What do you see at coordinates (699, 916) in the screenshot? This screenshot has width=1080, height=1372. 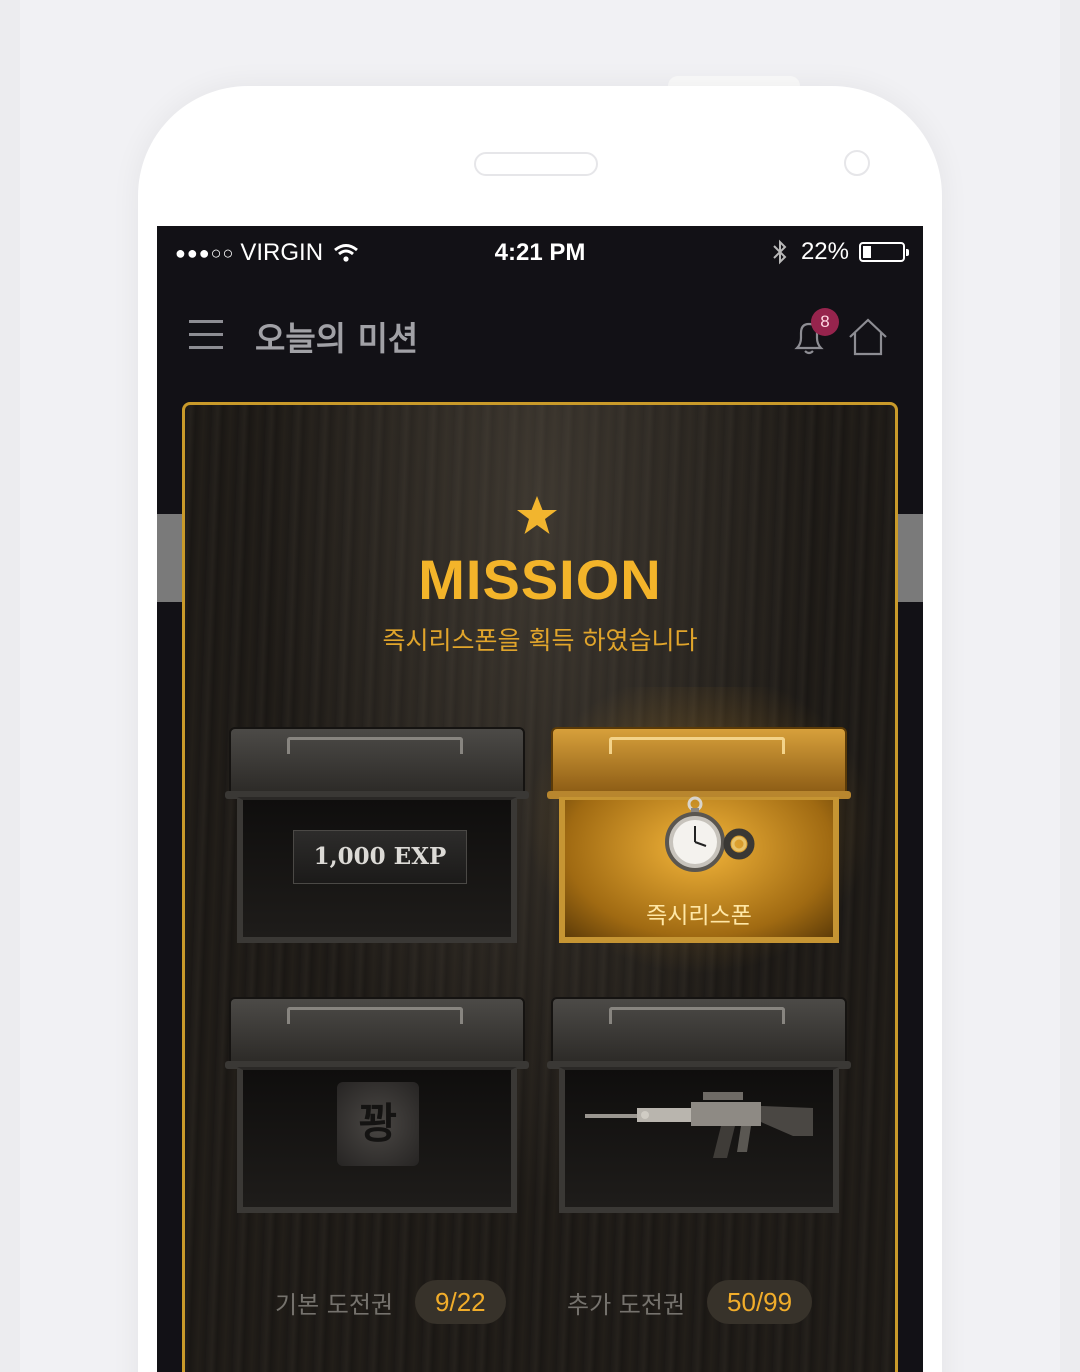 I see `respawn-reward-label: 즉시리스폰` at bounding box center [699, 916].